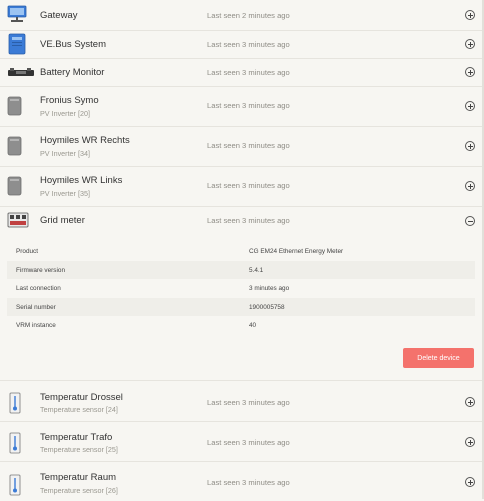 The image size is (484, 501). What do you see at coordinates (79, 449) in the screenshot?
I see `device-type: Temperature sensor [25]` at bounding box center [79, 449].